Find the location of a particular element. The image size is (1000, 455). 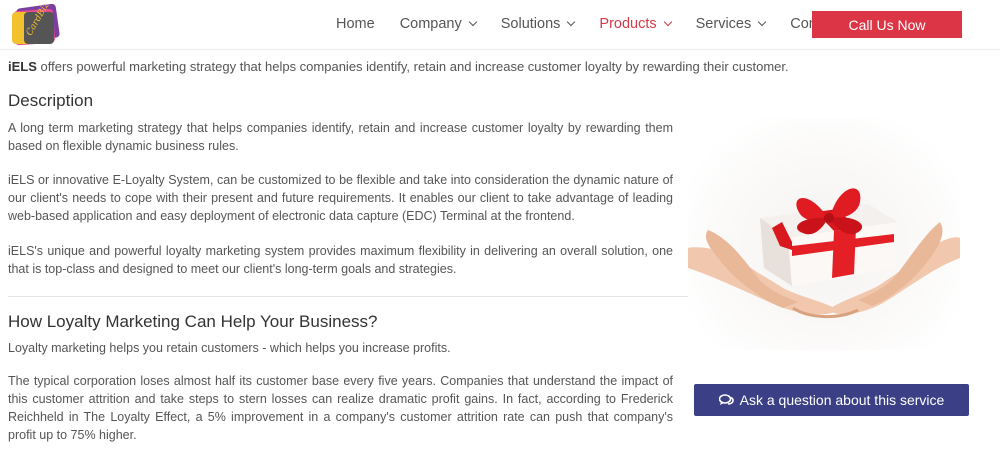

cardbiz-logo: CardBiz is located at coordinates (38, 23).